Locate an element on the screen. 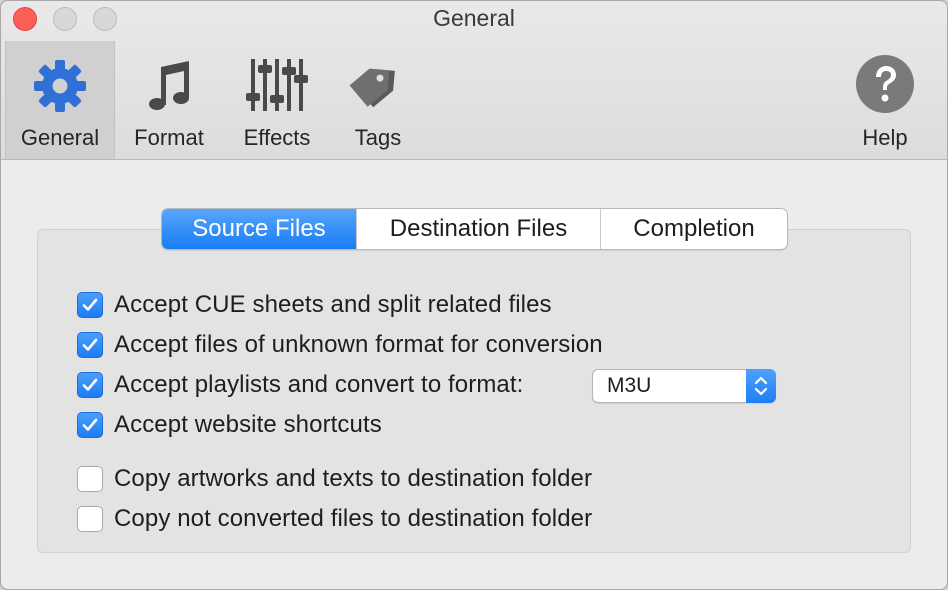 The image size is (948, 590). toolbar-item-general: General is located at coordinates (60, 100).